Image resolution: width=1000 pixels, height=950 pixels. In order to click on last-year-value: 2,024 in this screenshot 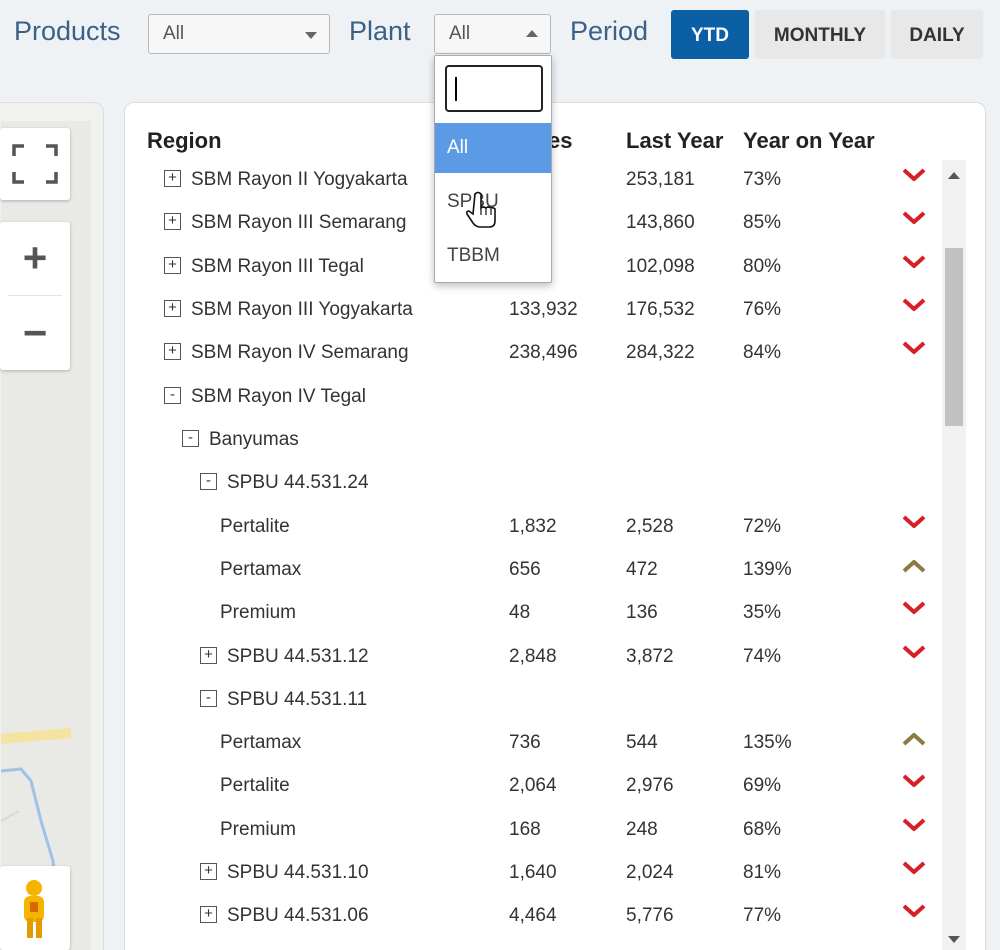, I will do `click(650, 872)`.